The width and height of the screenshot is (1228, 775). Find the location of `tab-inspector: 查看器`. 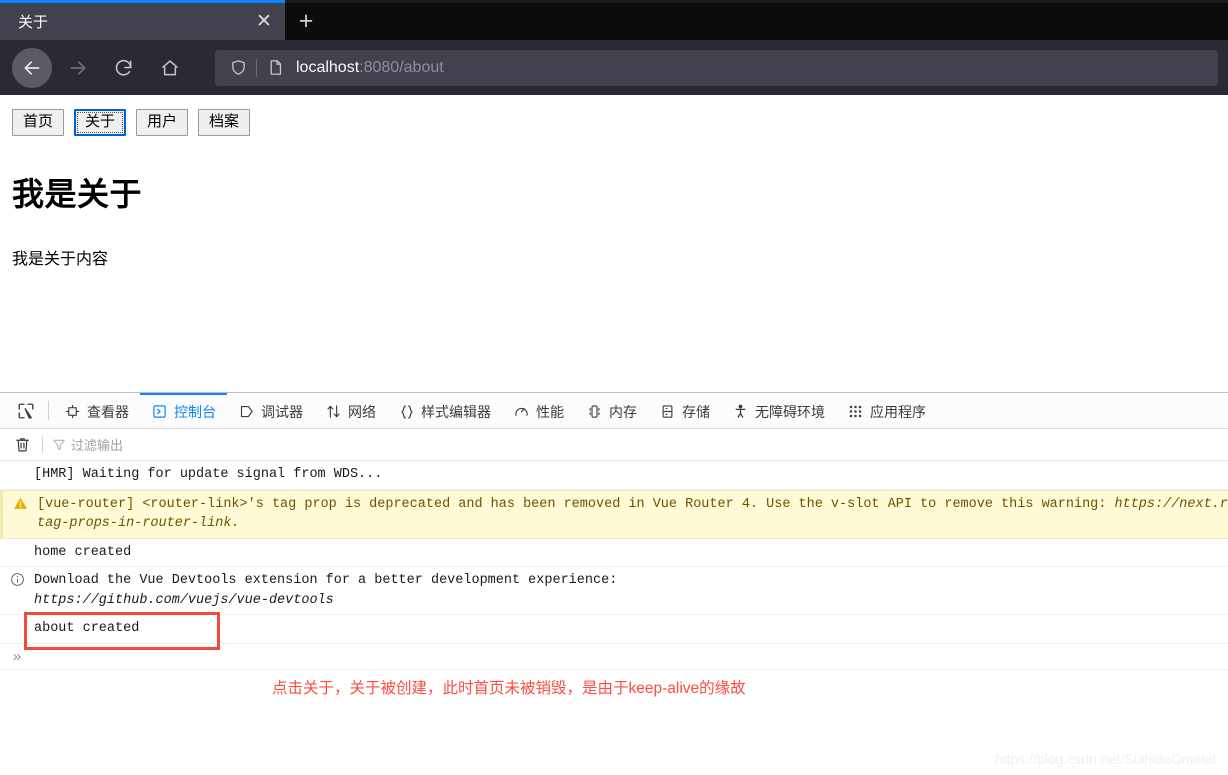

tab-inspector: 查看器 is located at coordinates (96, 410).